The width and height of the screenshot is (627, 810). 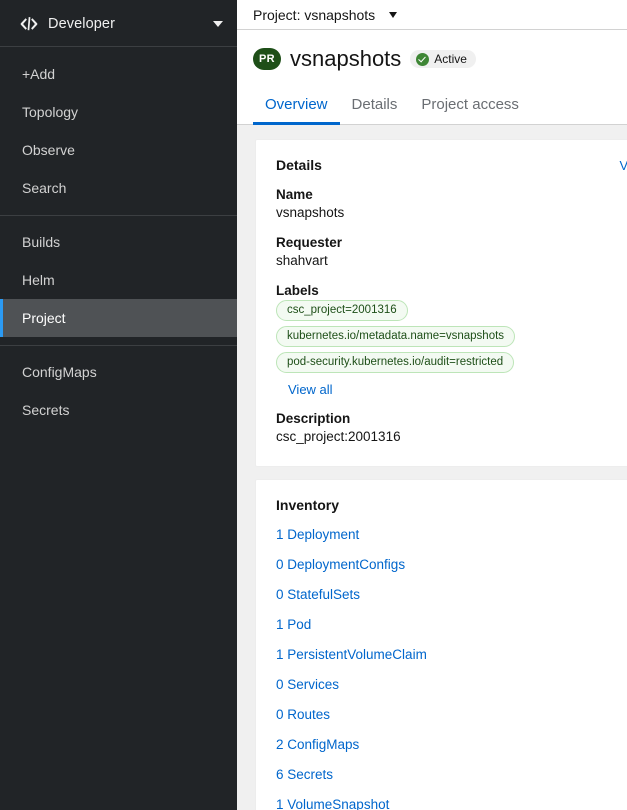 What do you see at coordinates (451, 505) in the screenshot?
I see `inventory-card-header: Inventory` at bounding box center [451, 505].